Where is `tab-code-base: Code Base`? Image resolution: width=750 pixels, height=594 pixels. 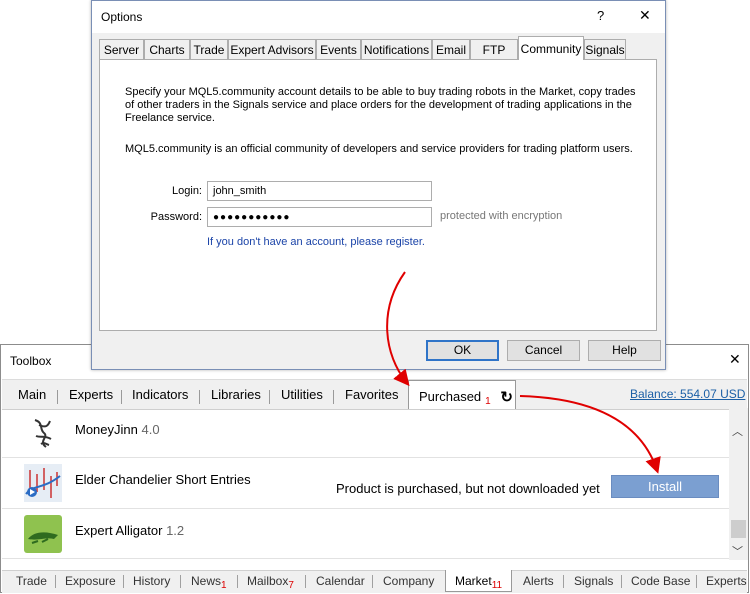
tab-code-base: Code Base is located at coordinates (660, 581).